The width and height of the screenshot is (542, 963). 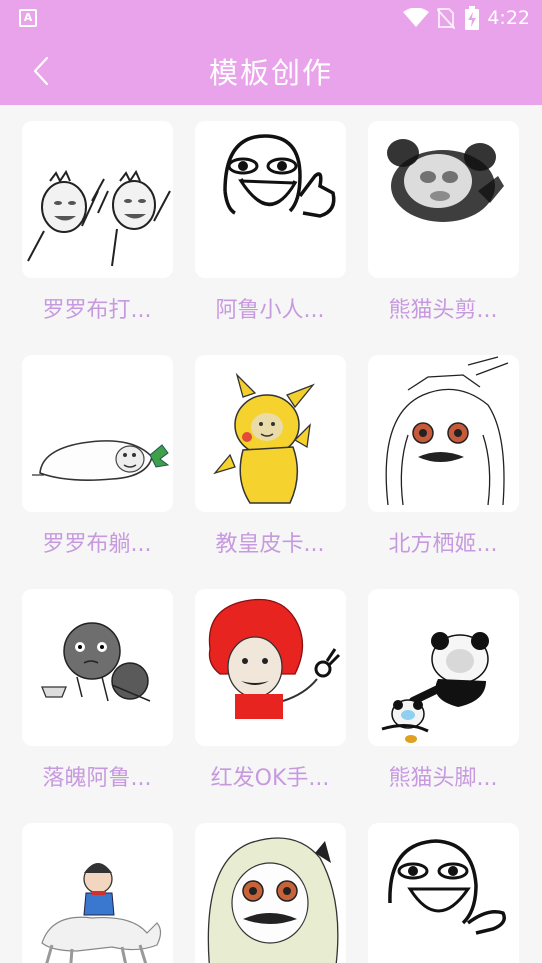 I want to click on wifi-icon, so click(x=416, y=18).